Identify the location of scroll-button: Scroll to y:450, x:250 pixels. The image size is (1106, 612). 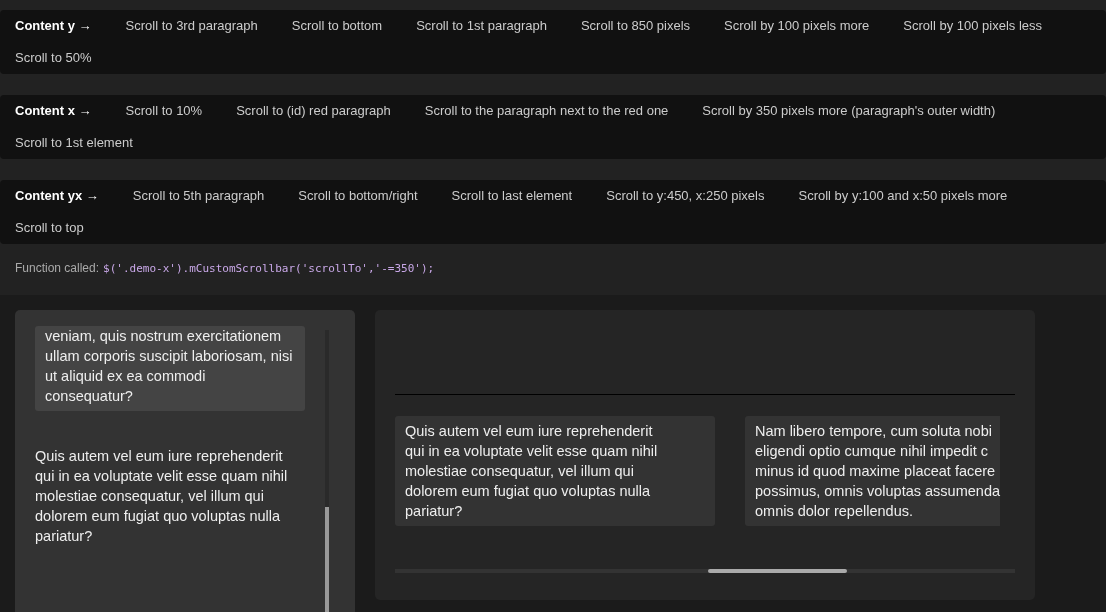
(685, 196).